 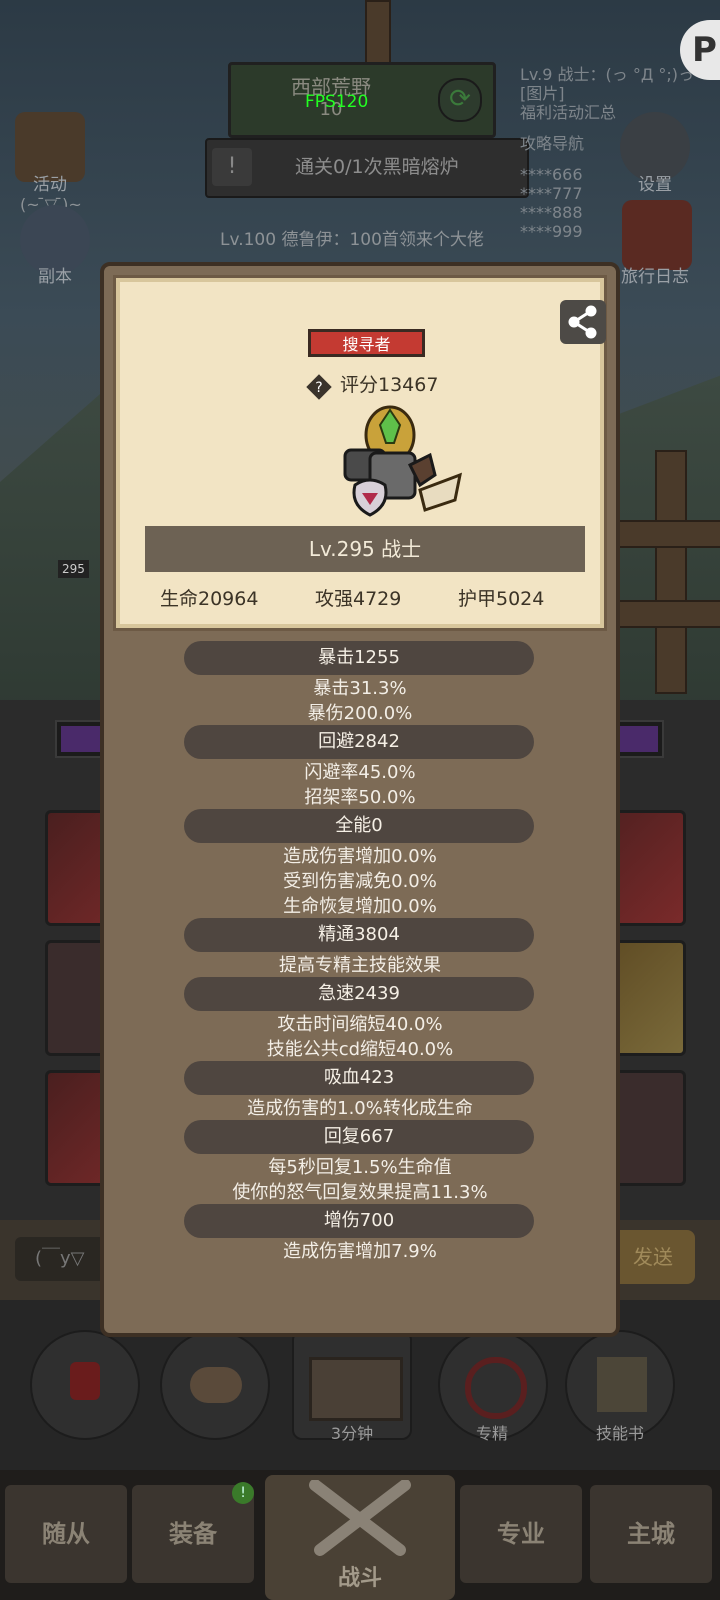 What do you see at coordinates (551, 231) in the screenshot?
I see `chat-line: ****999` at bounding box center [551, 231].